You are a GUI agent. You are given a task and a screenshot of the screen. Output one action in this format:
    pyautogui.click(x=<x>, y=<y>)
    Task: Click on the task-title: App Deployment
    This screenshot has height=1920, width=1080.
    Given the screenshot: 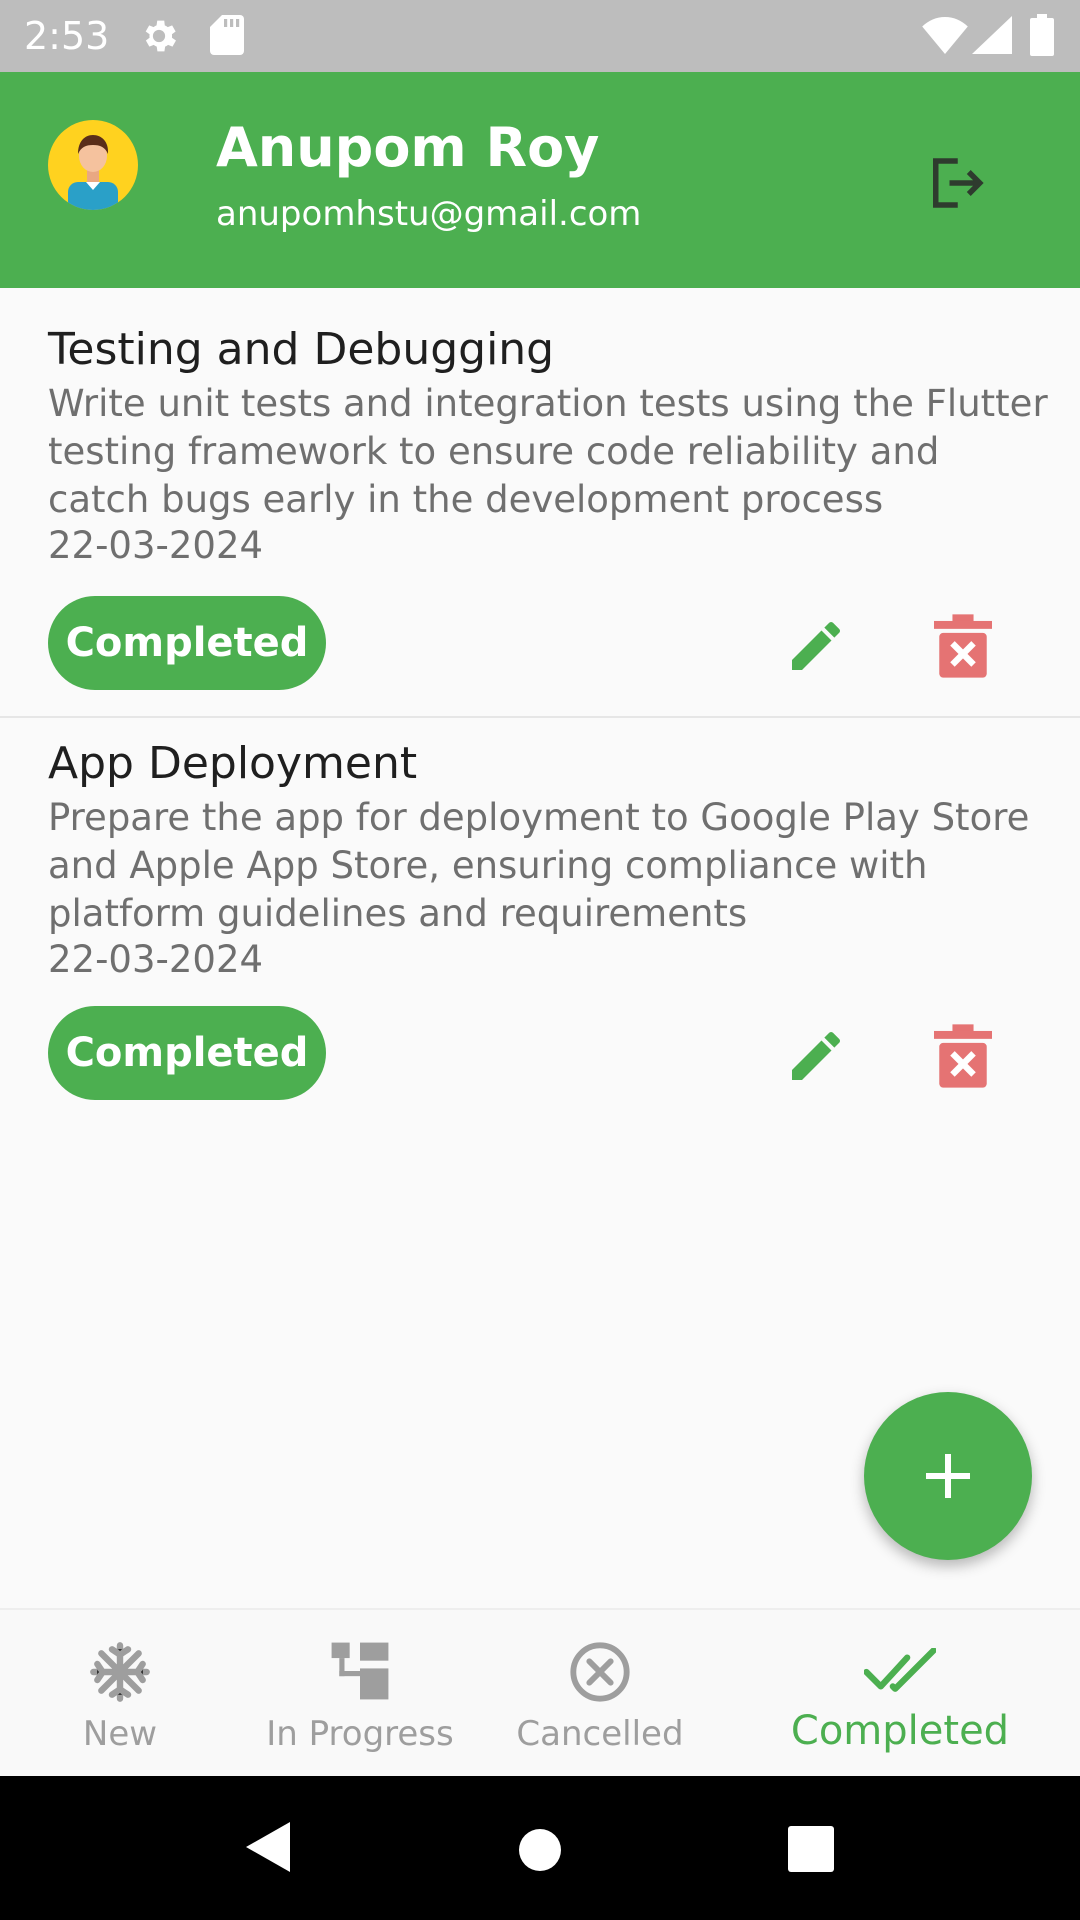 What is the action you would take?
    pyautogui.click(x=233, y=763)
    